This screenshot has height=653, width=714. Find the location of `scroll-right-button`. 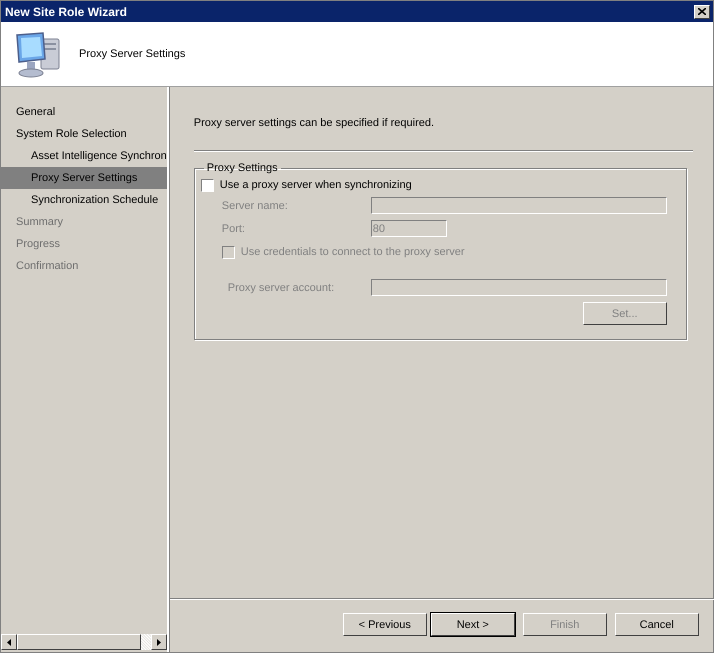

scroll-right-button is located at coordinates (158, 642).